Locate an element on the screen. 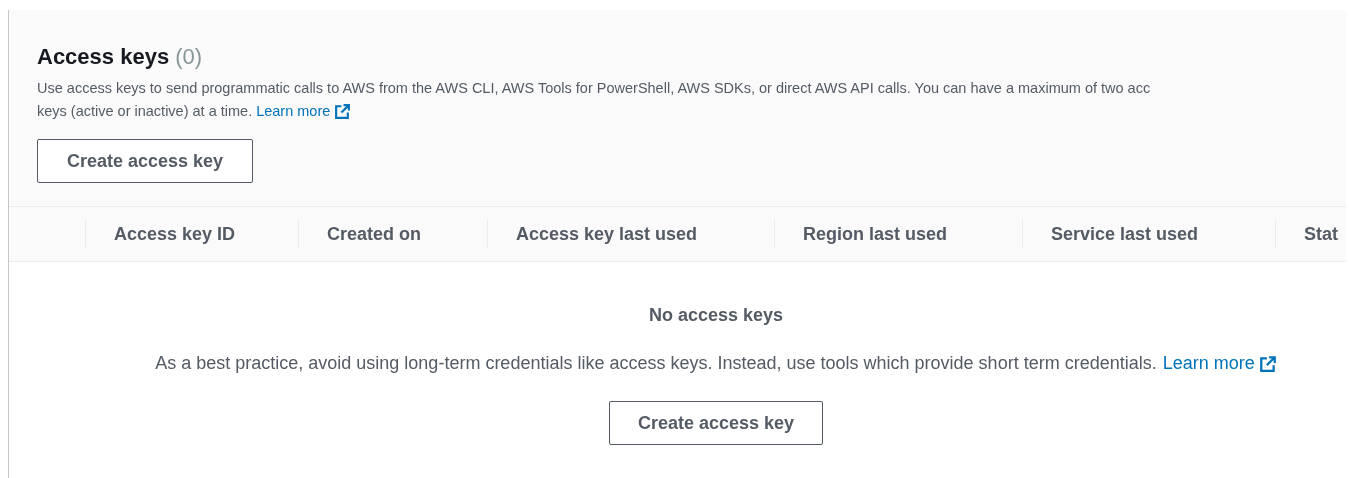  column-header: Created on is located at coordinates (374, 234).